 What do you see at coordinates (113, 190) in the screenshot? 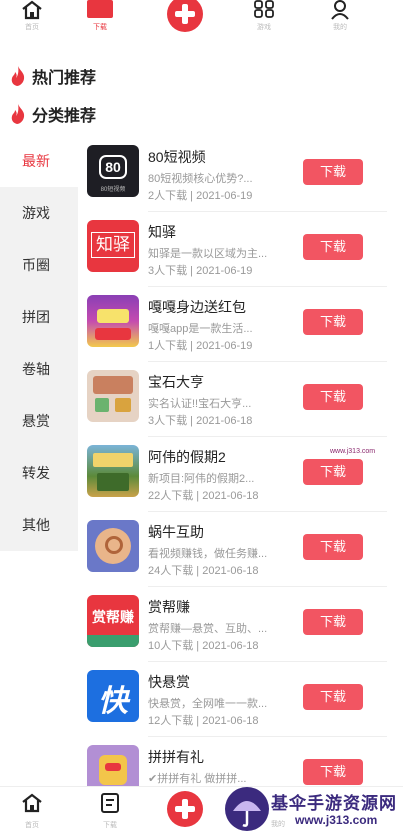
I see `app-icon-sublabel: 80短视频` at bounding box center [113, 190].